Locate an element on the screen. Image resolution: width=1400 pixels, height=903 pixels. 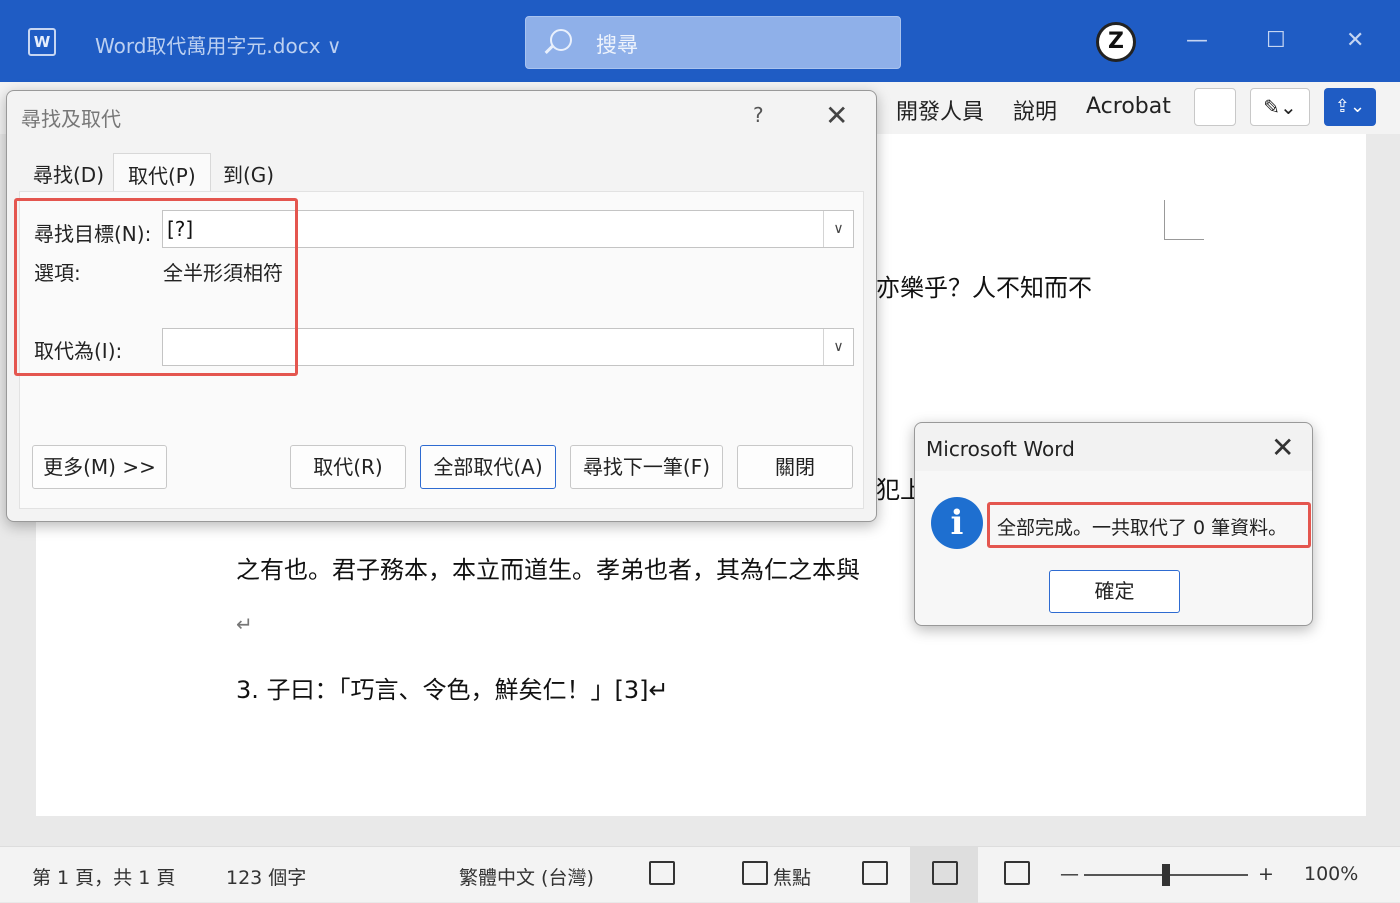
document-line-1: 亦樂乎？人不知而不 is located at coordinates (984, 288).